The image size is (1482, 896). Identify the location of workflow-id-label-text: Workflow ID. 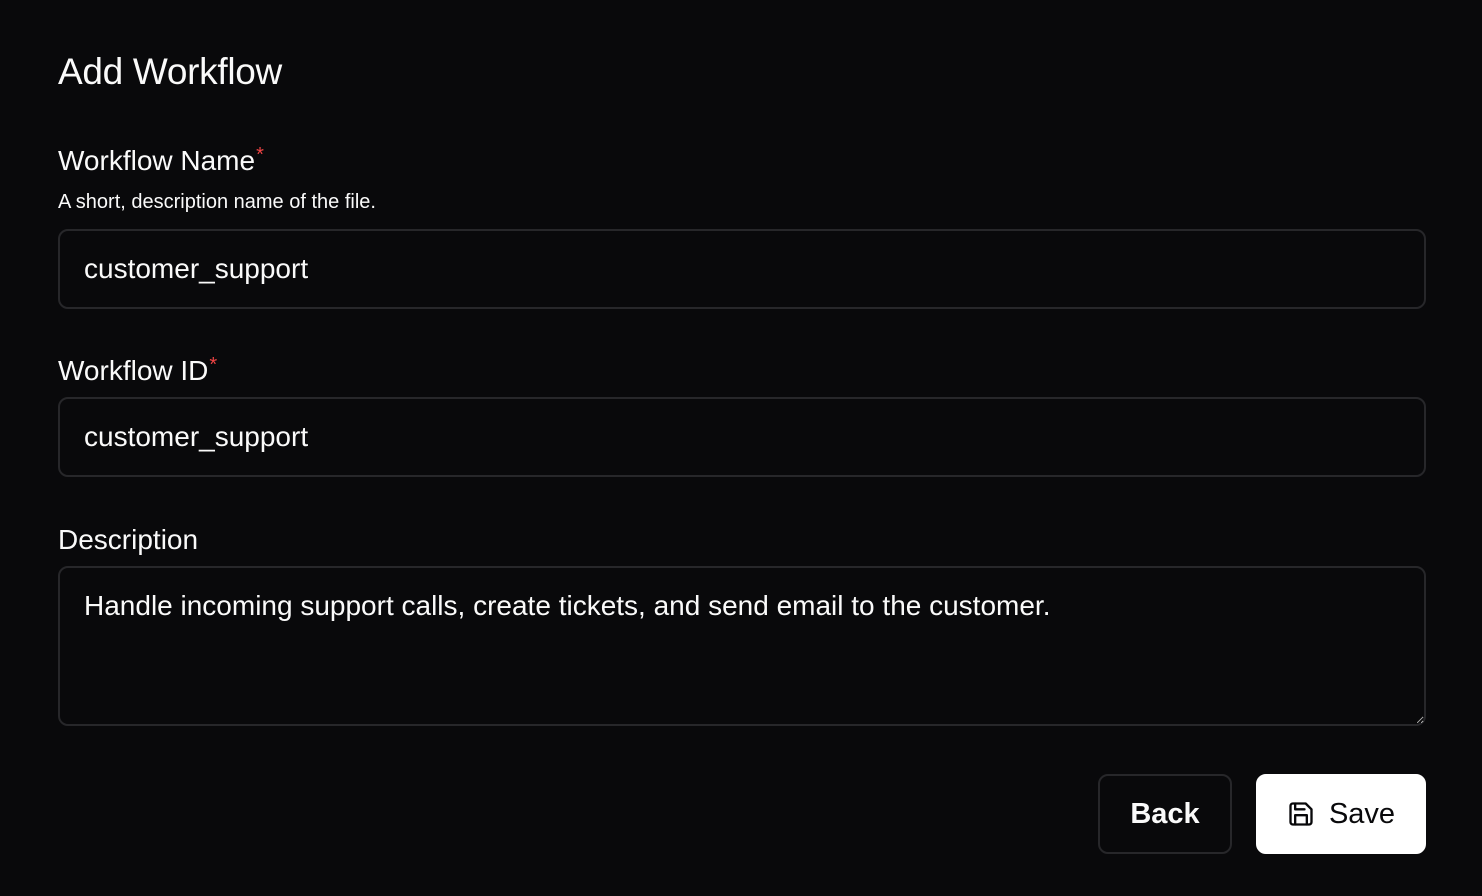
(133, 370).